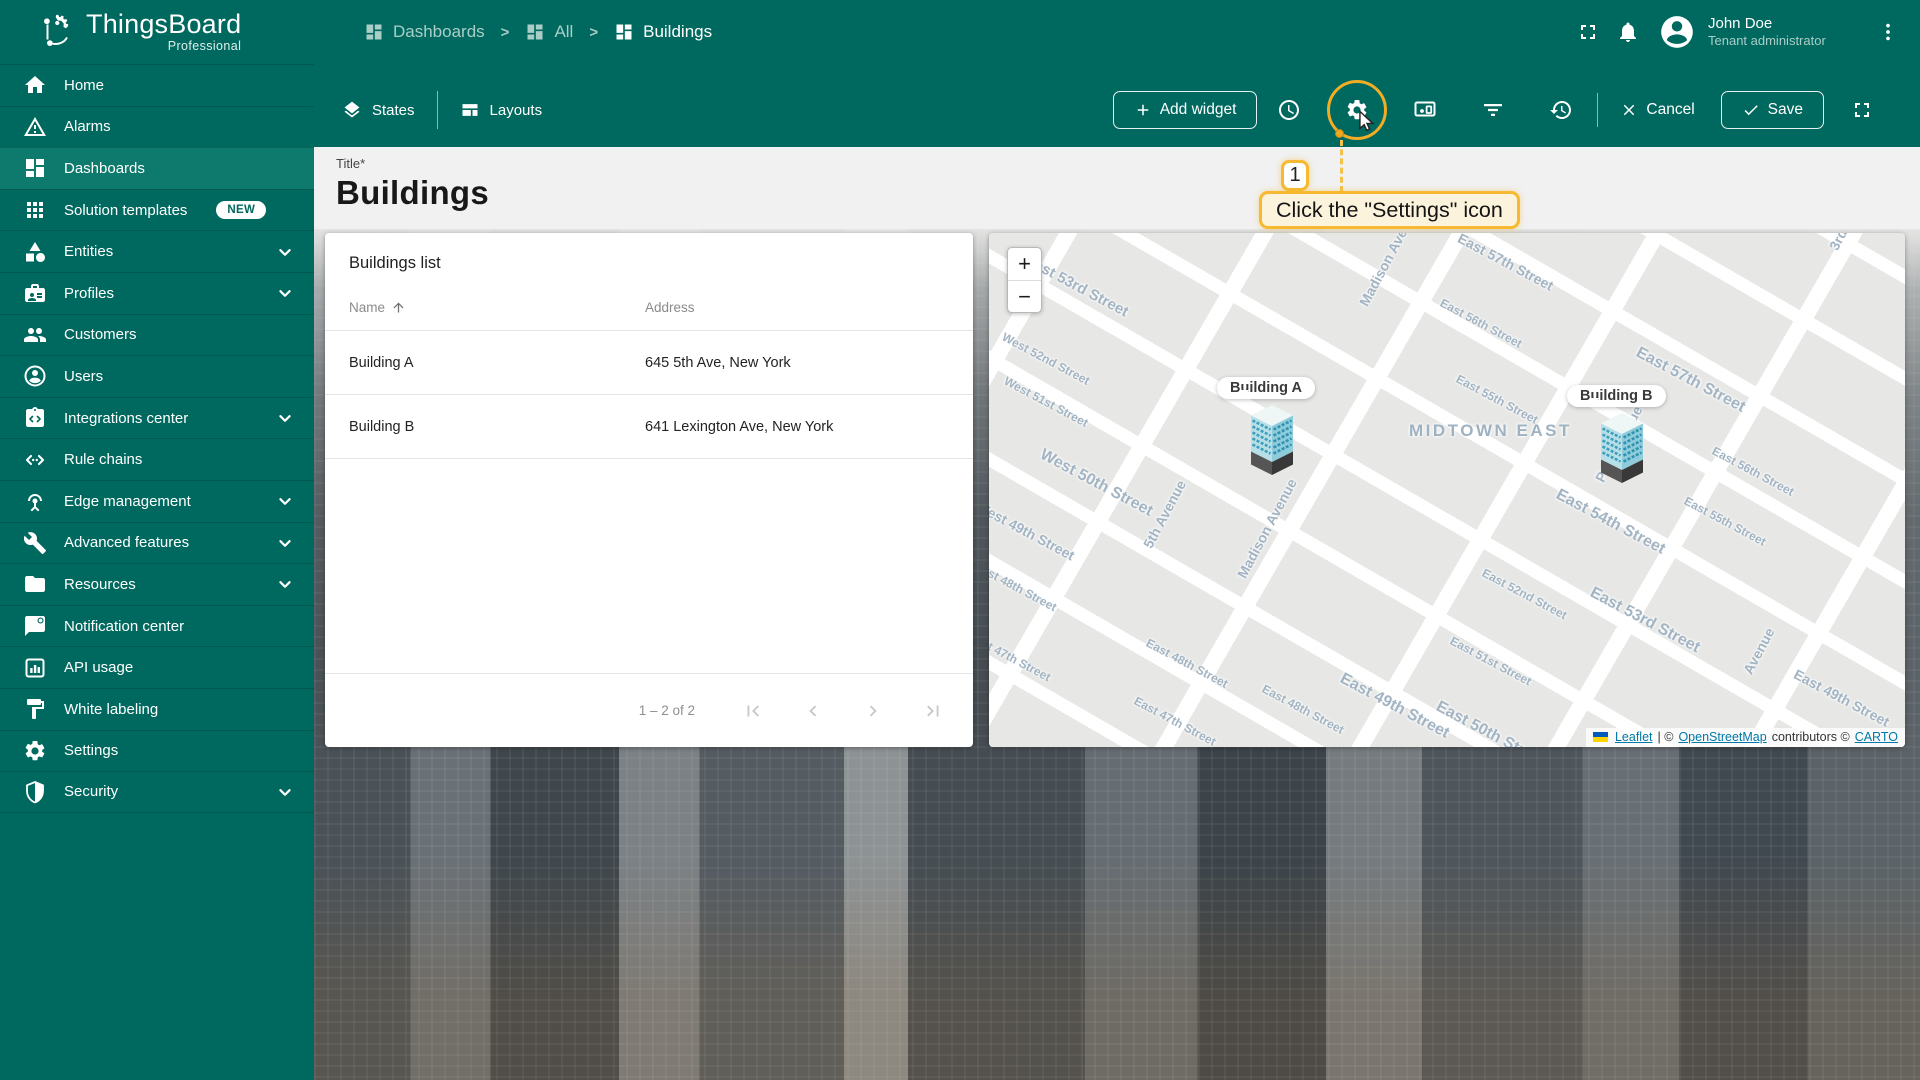  Describe the element at coordinates (1128, 193) in the screenshot. I see `dashboard-title-input: Buildings` at that location.